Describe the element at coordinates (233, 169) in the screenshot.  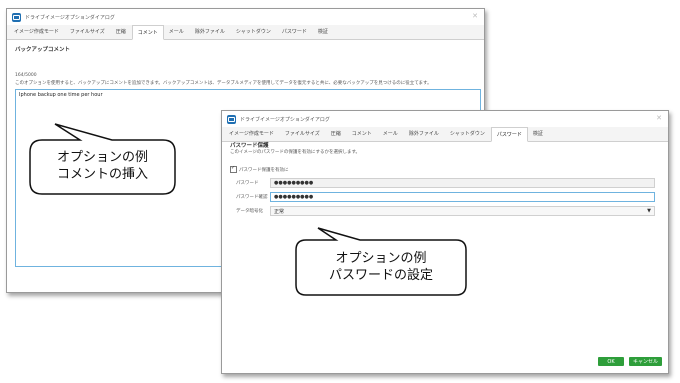
I see `checkbox-checked-icon` at that location.